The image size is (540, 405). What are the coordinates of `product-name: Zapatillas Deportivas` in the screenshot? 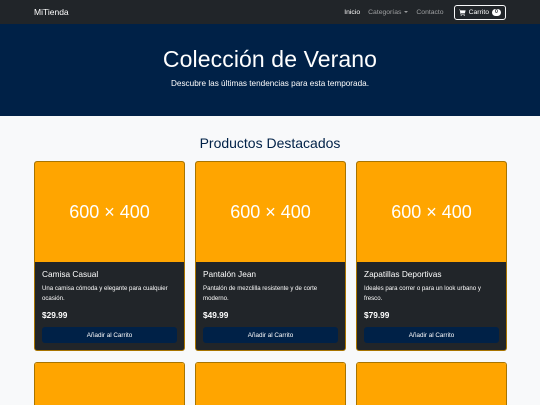 It's located at (403, 274).